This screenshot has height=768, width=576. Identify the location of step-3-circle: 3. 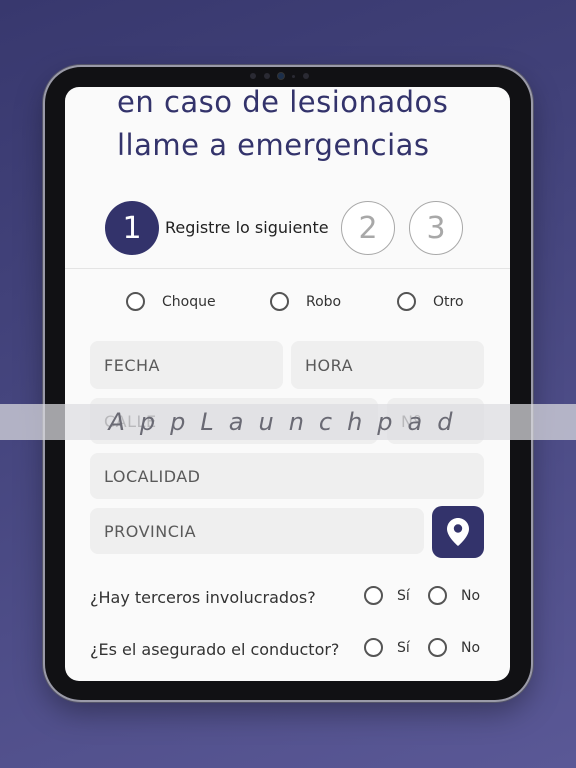
(436, 228).